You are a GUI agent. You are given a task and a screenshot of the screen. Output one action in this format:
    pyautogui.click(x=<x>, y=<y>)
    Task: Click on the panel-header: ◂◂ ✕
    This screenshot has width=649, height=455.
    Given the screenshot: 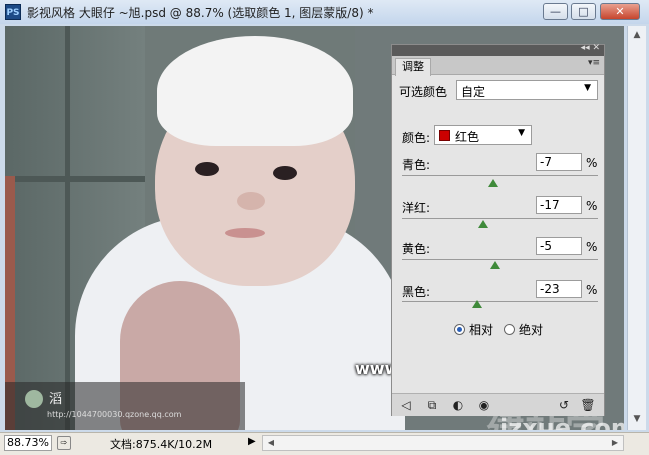 What is the action you would take?
    pyautogui.click(x=498, y=49)
    